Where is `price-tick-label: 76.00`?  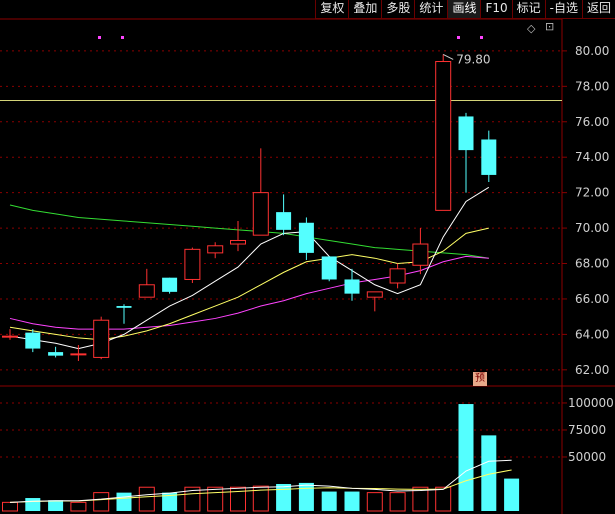
price-tick-label: 76.00 is located at coordinates (592, 122).